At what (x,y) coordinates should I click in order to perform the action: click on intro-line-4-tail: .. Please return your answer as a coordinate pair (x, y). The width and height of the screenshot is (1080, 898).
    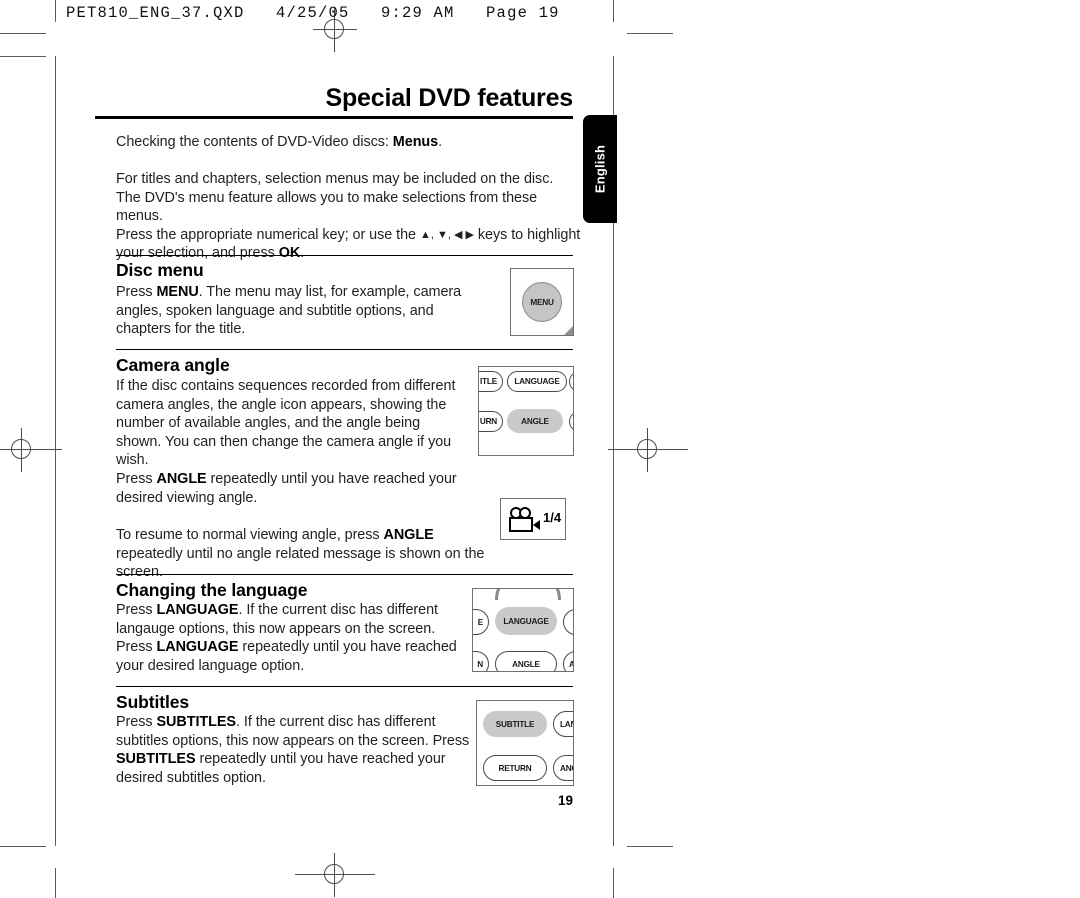
    Looking at the image, I should click on (302, 253).